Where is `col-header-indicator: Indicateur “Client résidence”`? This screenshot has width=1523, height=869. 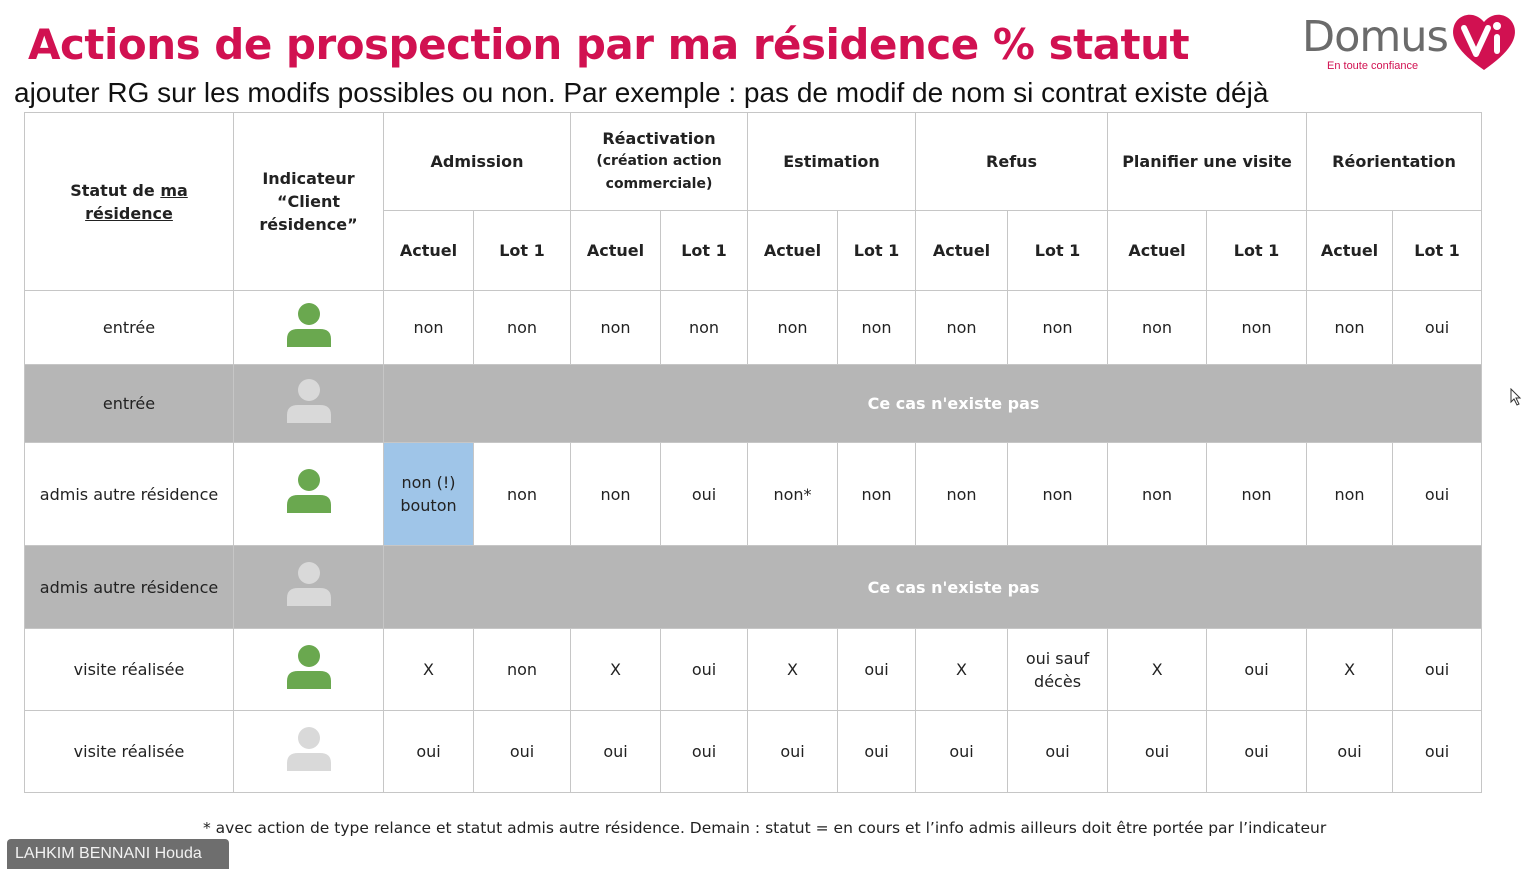
col-header-indicator: Indicateur “Client résidence” is located at coordinates (308, 201).